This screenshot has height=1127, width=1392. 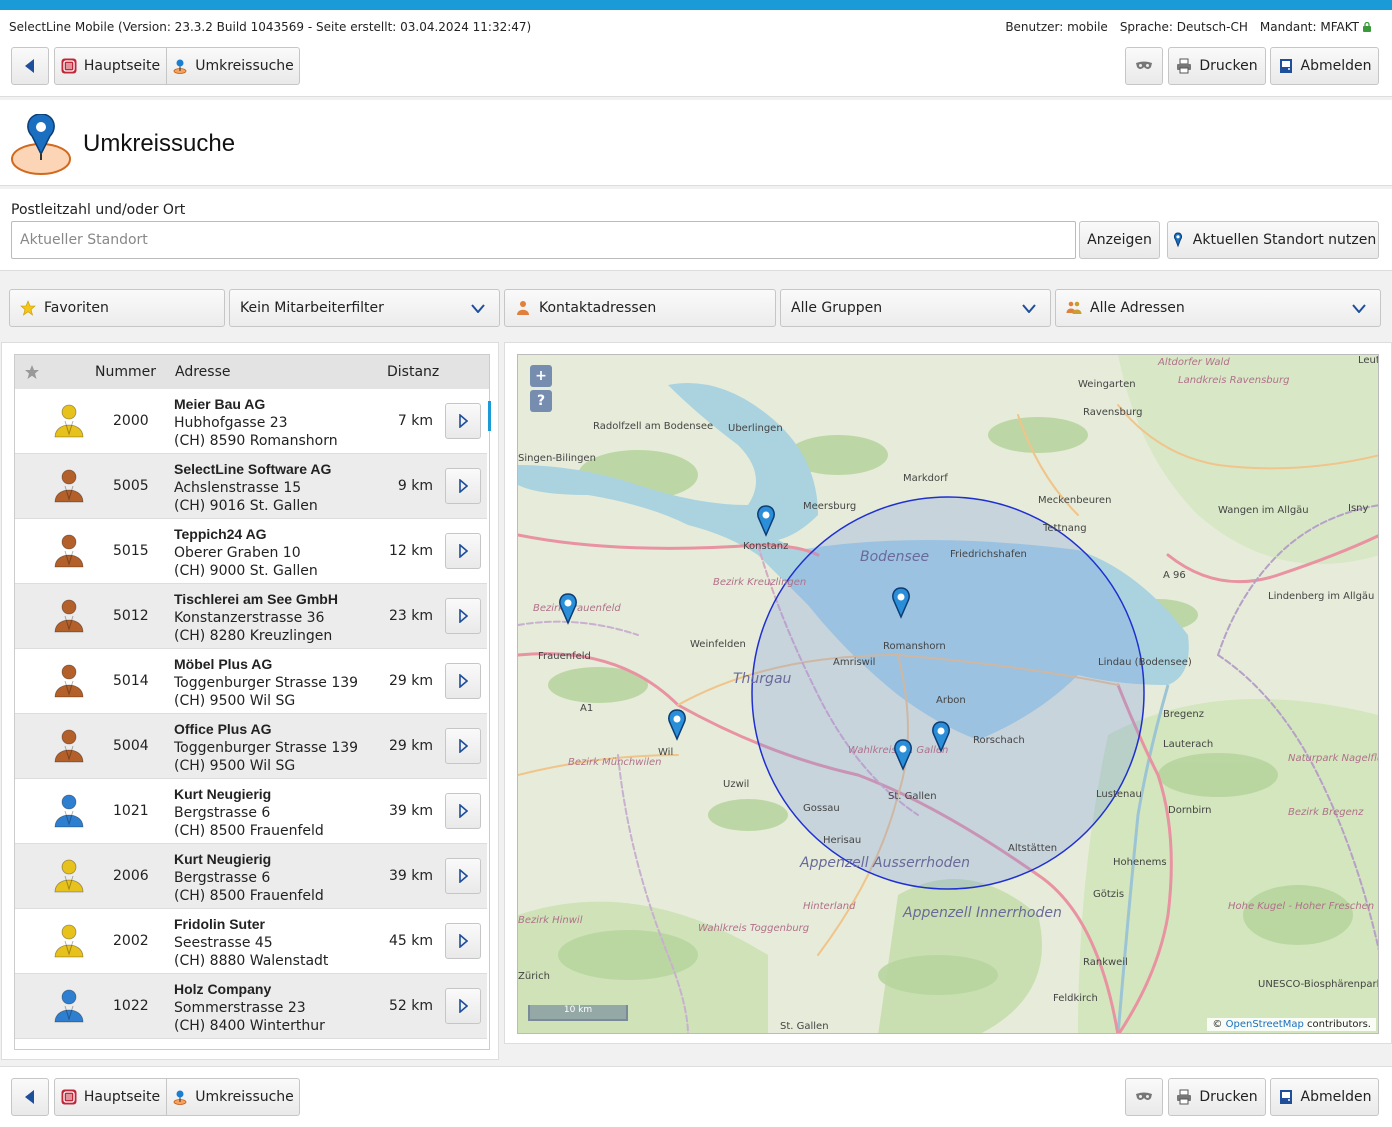 What do you see at coordinates (30, 1097) in the screenshot?
I see `back-button-bottom` at bounding box center [30, 1097].